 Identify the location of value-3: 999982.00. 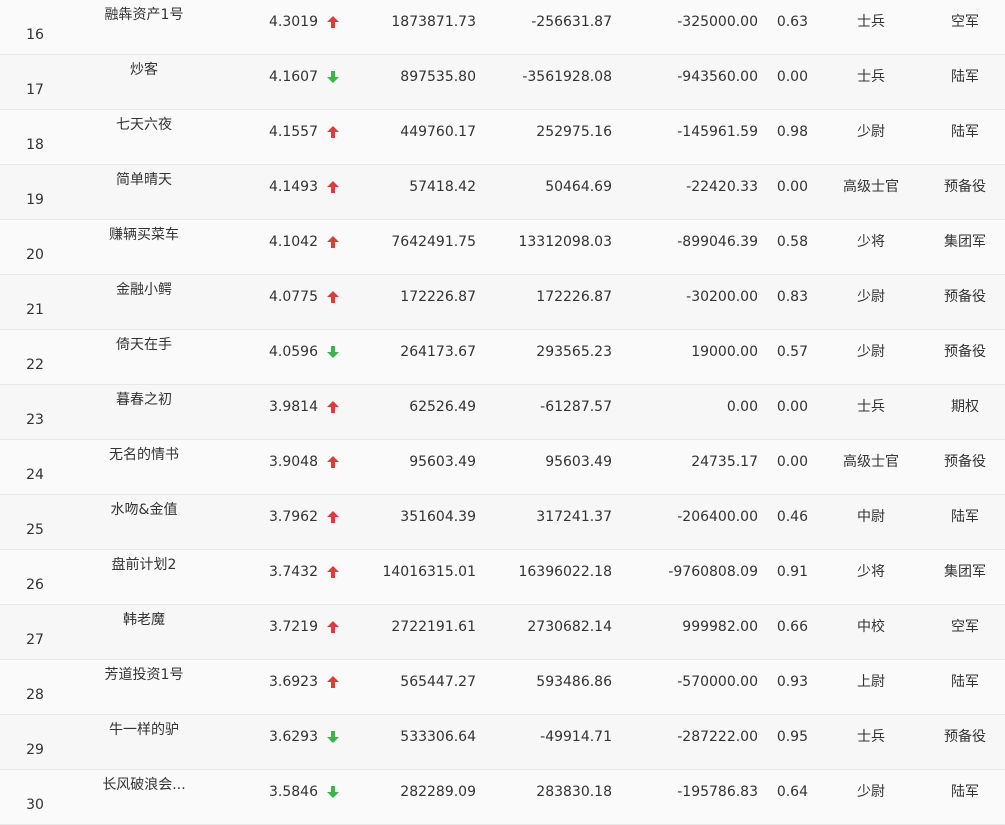
(720, 627).